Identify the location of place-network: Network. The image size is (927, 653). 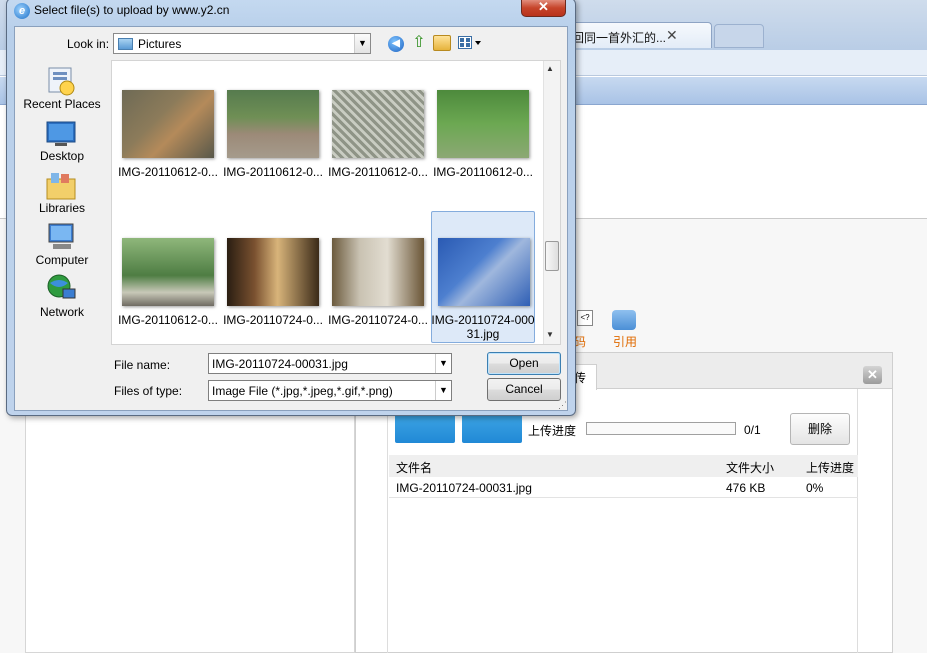
(62, 312).